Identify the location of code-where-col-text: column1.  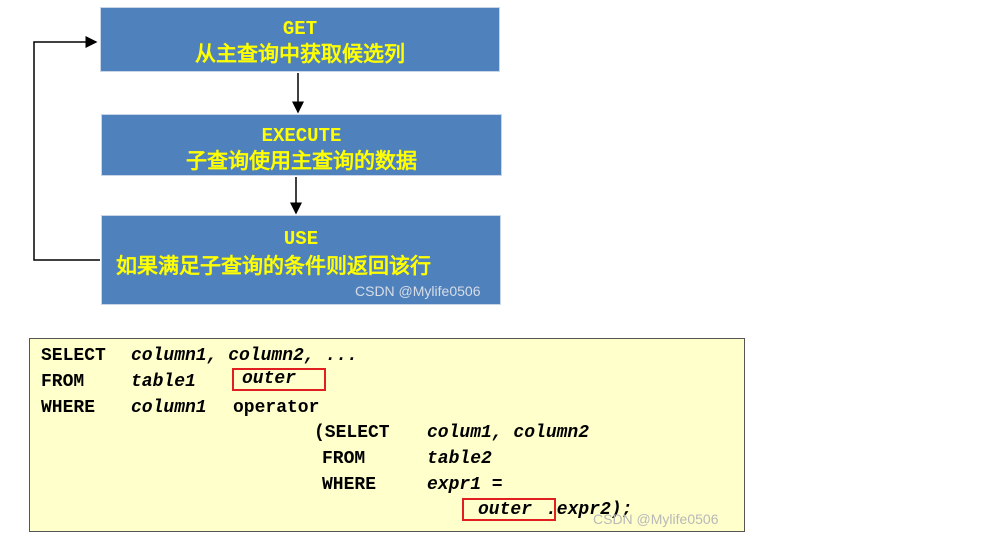
(169, 408).